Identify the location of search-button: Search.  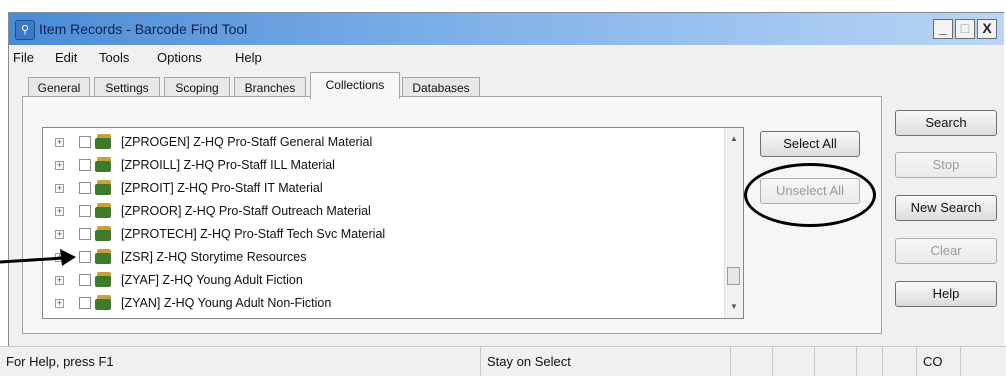
(946, 123).